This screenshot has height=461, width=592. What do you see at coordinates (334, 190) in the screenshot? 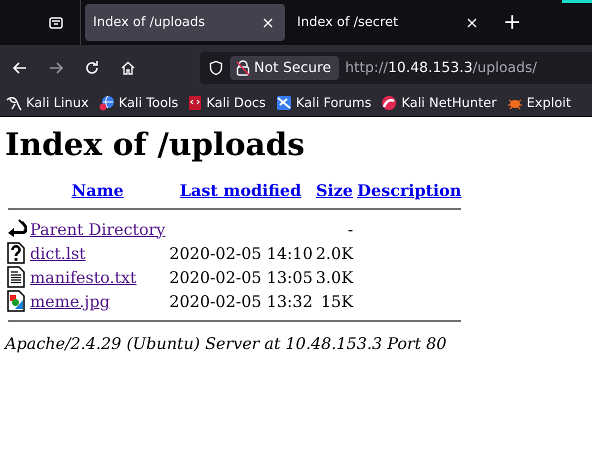
I see `column-header-link: Size` at bounding box center [334, 190].